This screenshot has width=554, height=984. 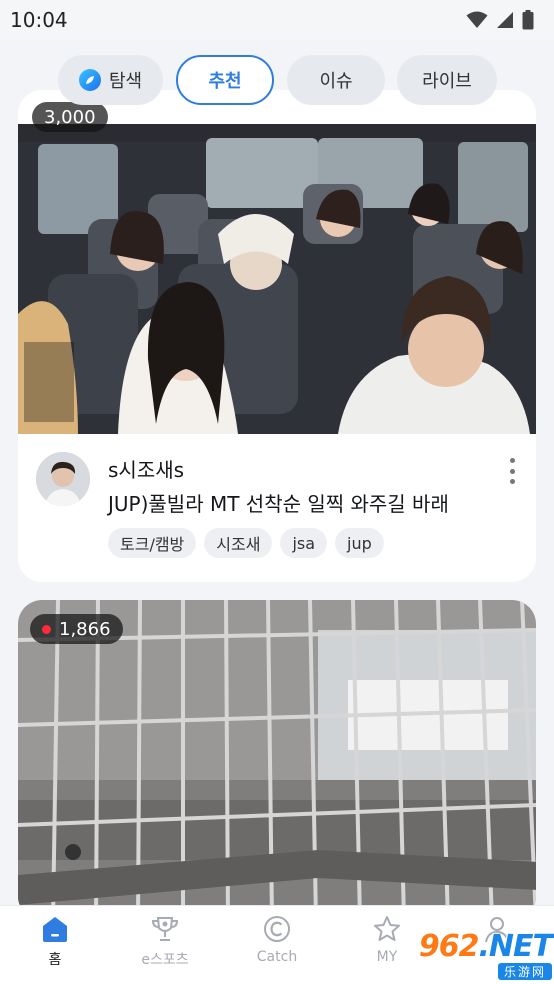 I want to click on tab-label: 이슈, so click(x=336, y=81).